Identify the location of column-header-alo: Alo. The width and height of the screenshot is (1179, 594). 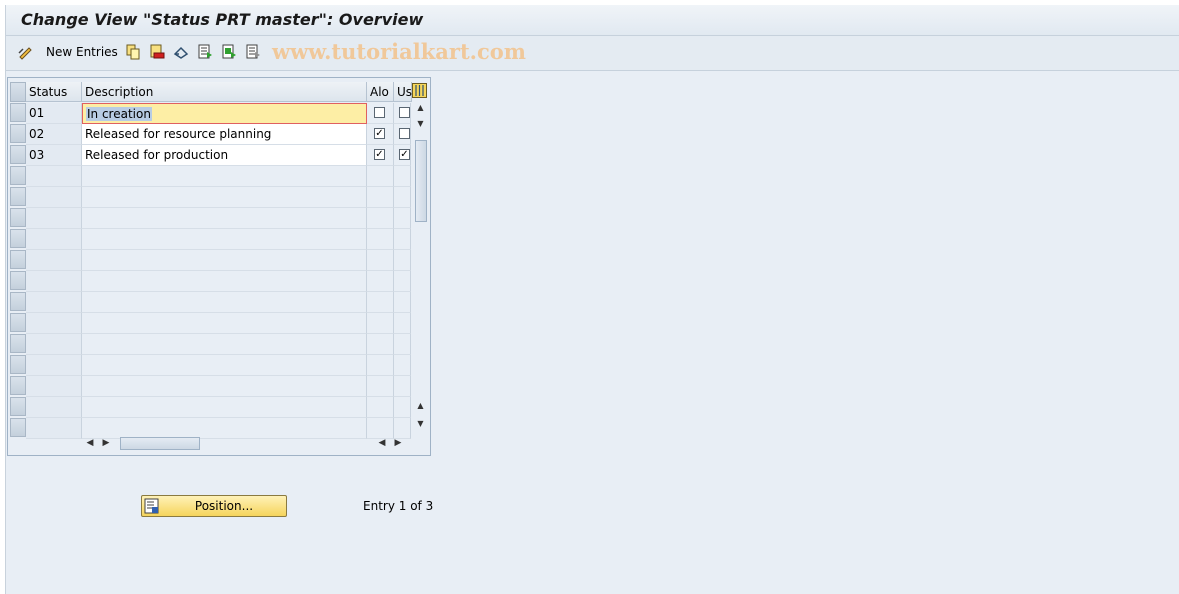
(380, 92).